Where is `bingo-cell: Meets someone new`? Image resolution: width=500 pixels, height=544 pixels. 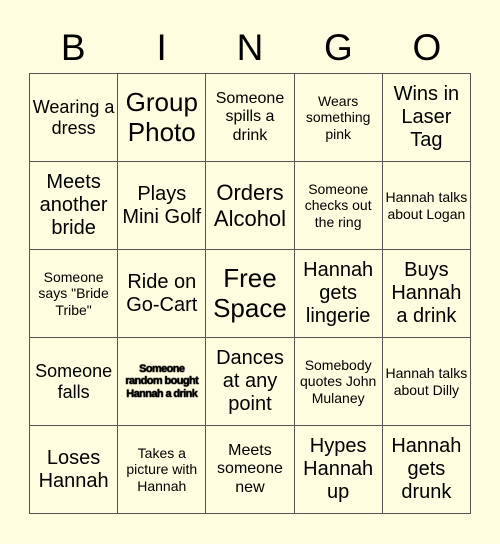 bingo-cell: Meets someone new is located at coordinates (250, 469).